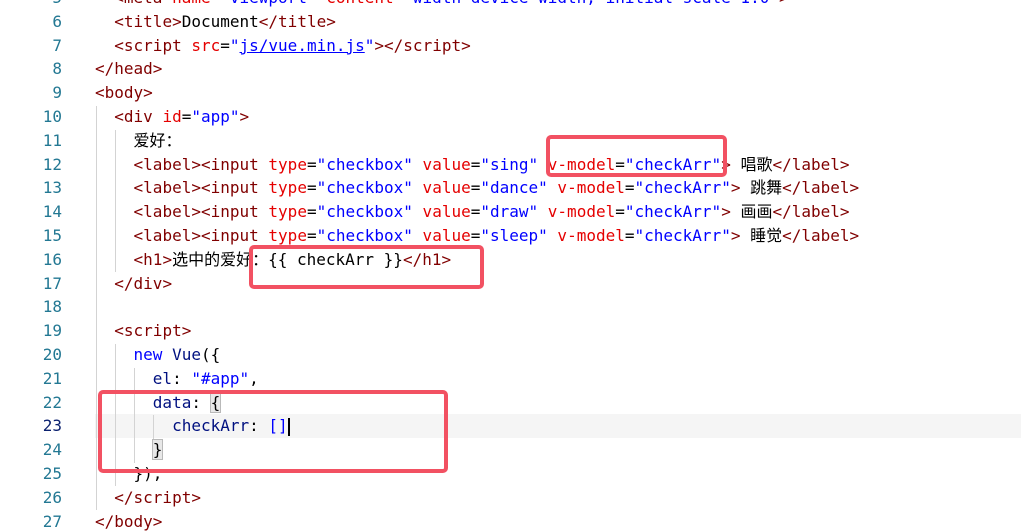 This screenshot has width=1021, height=531. What do you see at coordinates (52, 259) in the screenshot?
I see `line-number: 16` at bounding box center [52, 259].